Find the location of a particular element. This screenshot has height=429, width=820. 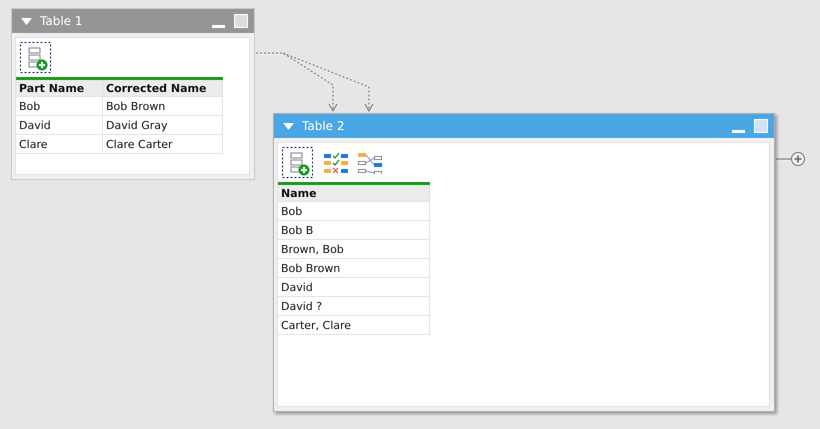

table-cell: David Gray is located at coordinates (162, 125).